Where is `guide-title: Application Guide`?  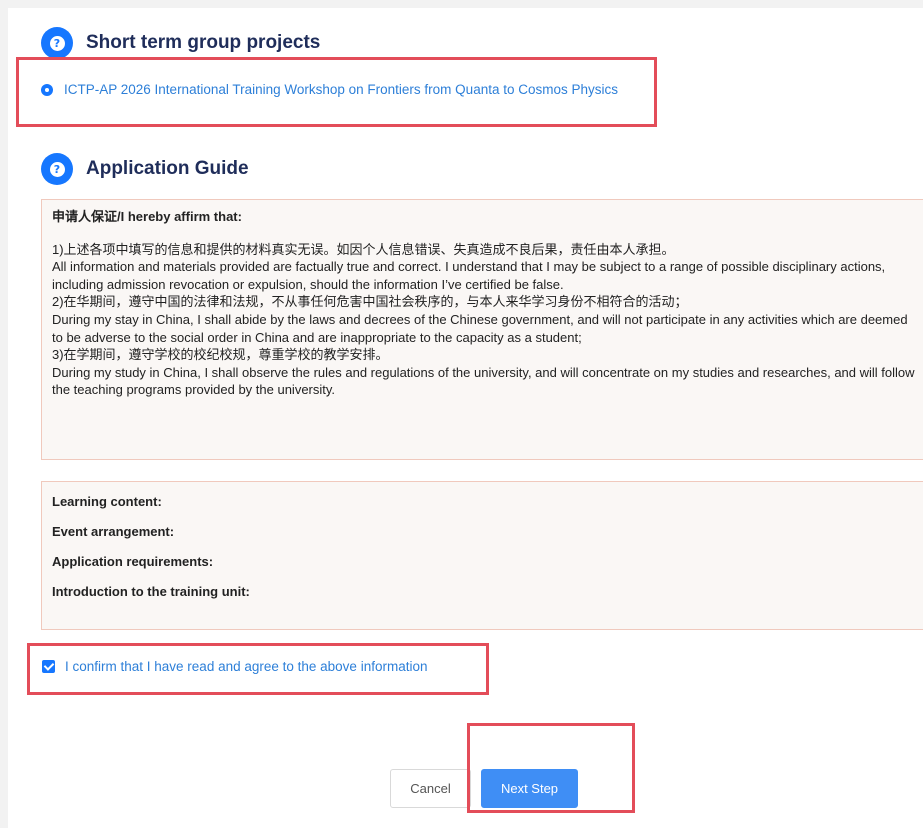 guide-title: Application Guide is located at coordinates (167, 168).